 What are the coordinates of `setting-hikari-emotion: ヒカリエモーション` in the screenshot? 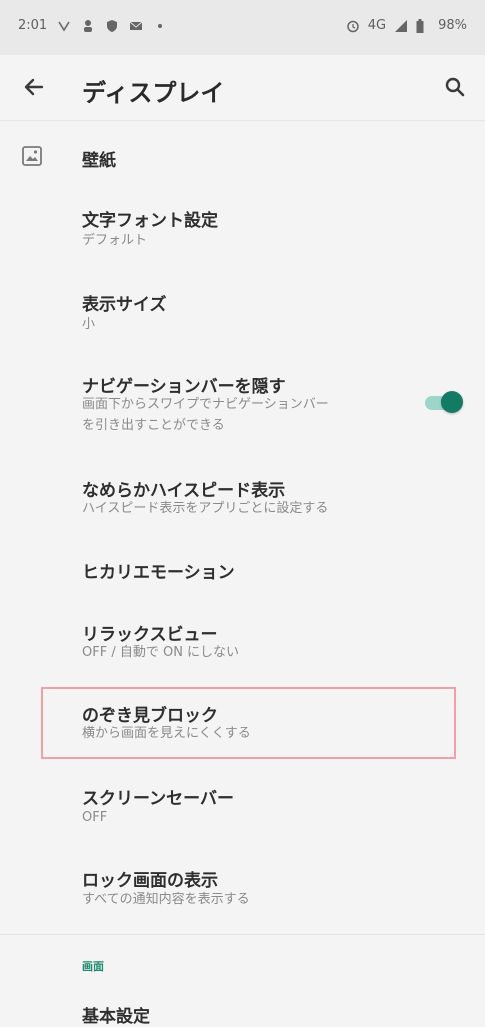 It's located at (242, 573).